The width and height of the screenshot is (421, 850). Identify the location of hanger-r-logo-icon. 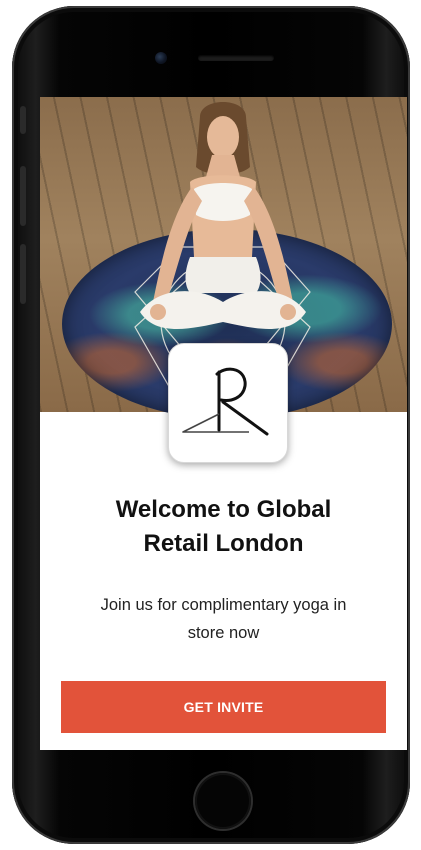
(225, 401).